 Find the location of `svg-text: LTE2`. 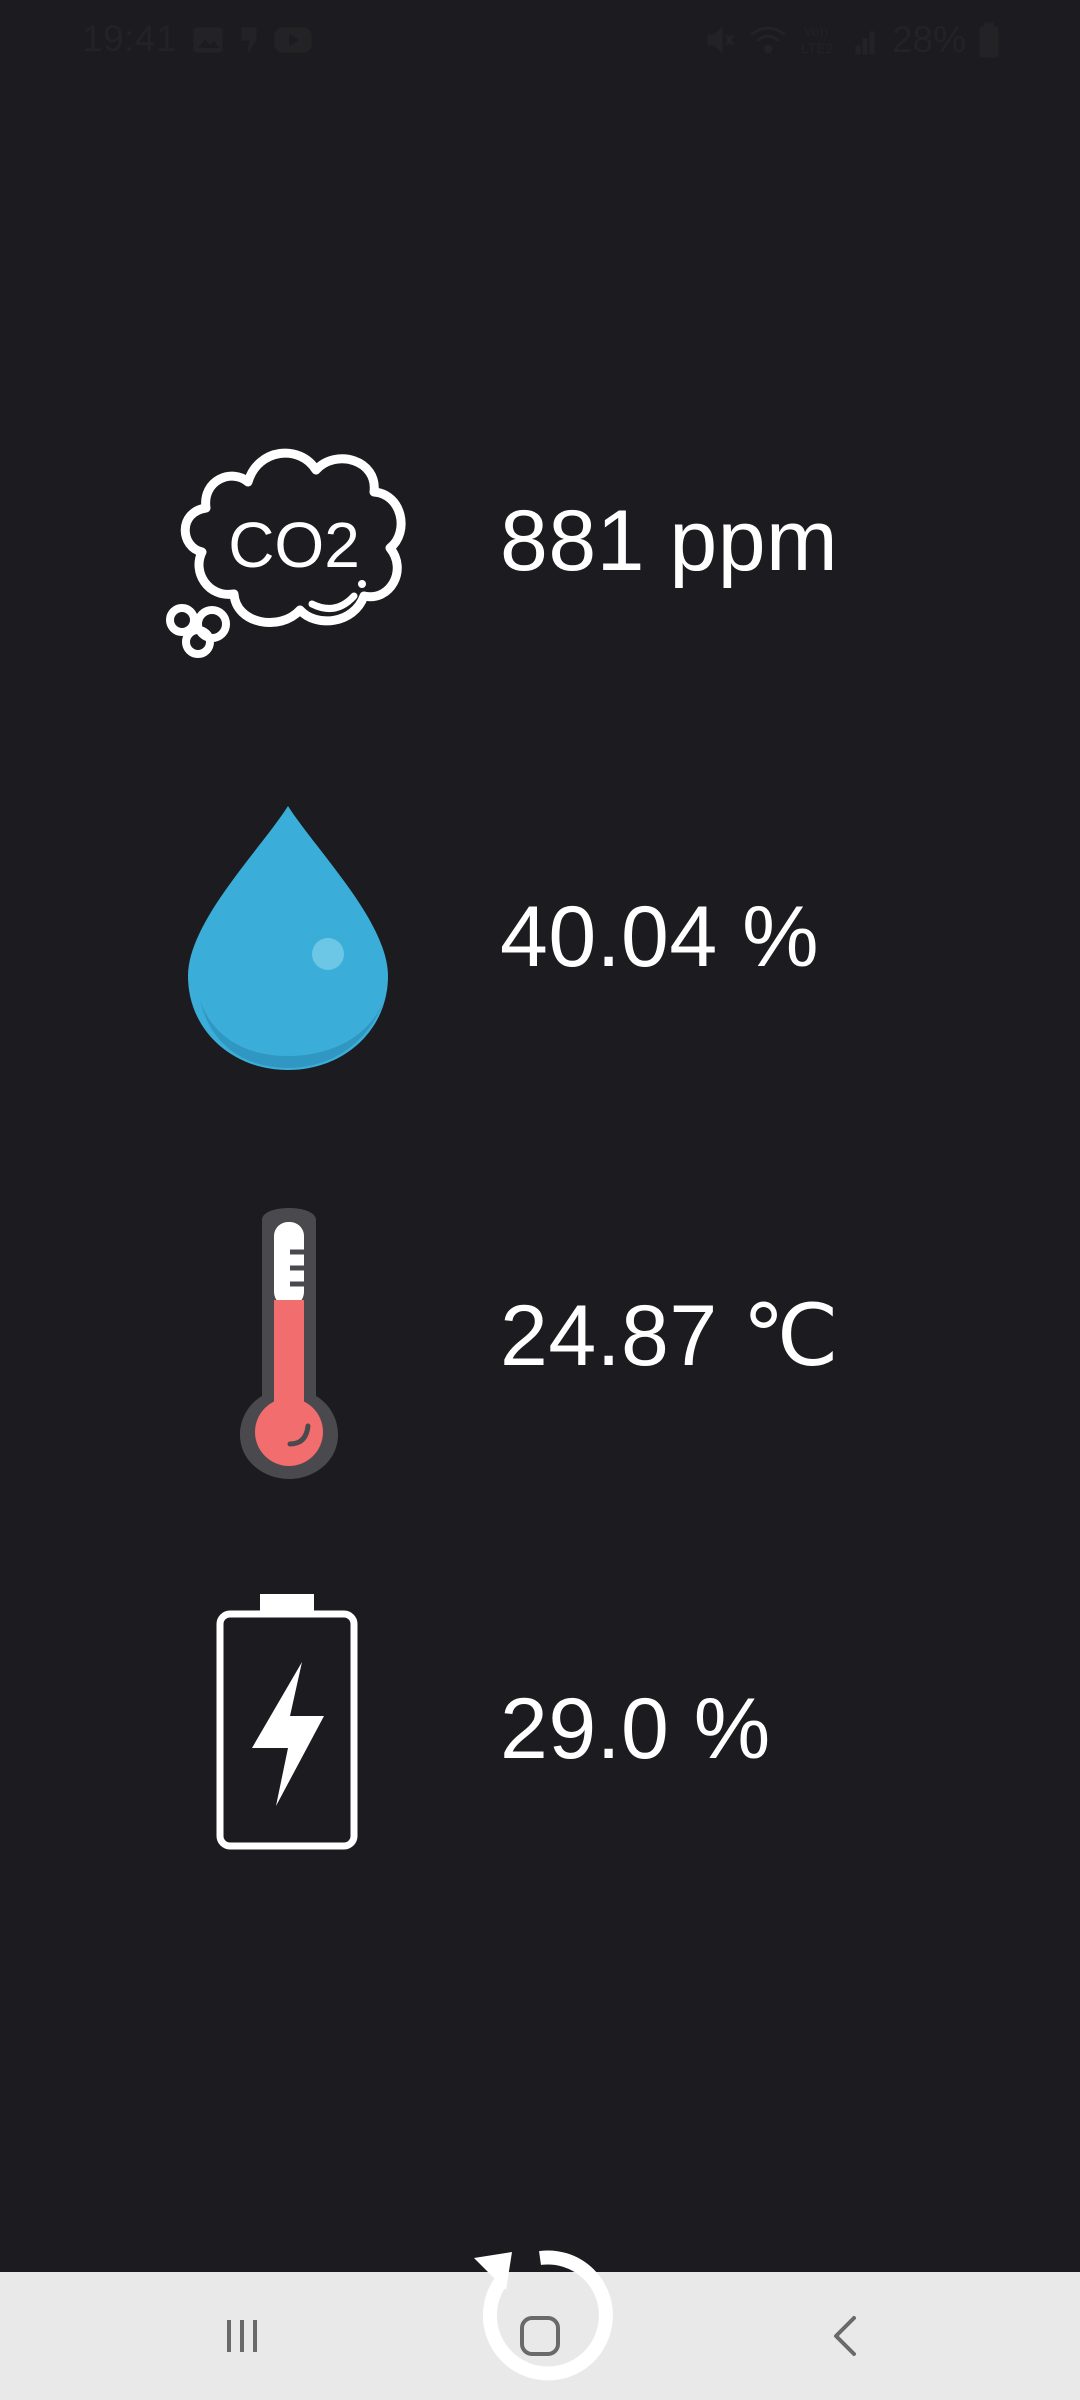

svg-text: LTE2 is located at coordinates (817, 48).